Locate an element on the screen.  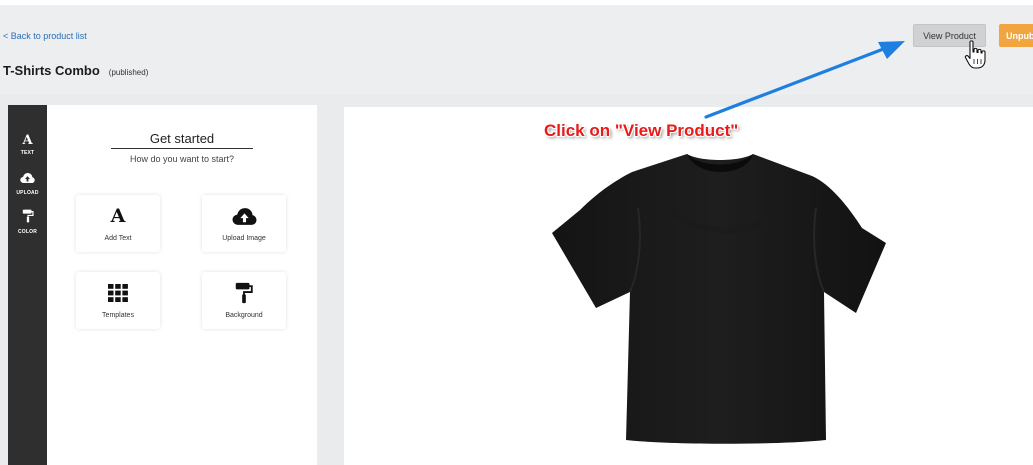
templates-card: Templates is located at coordinates (118, 300).